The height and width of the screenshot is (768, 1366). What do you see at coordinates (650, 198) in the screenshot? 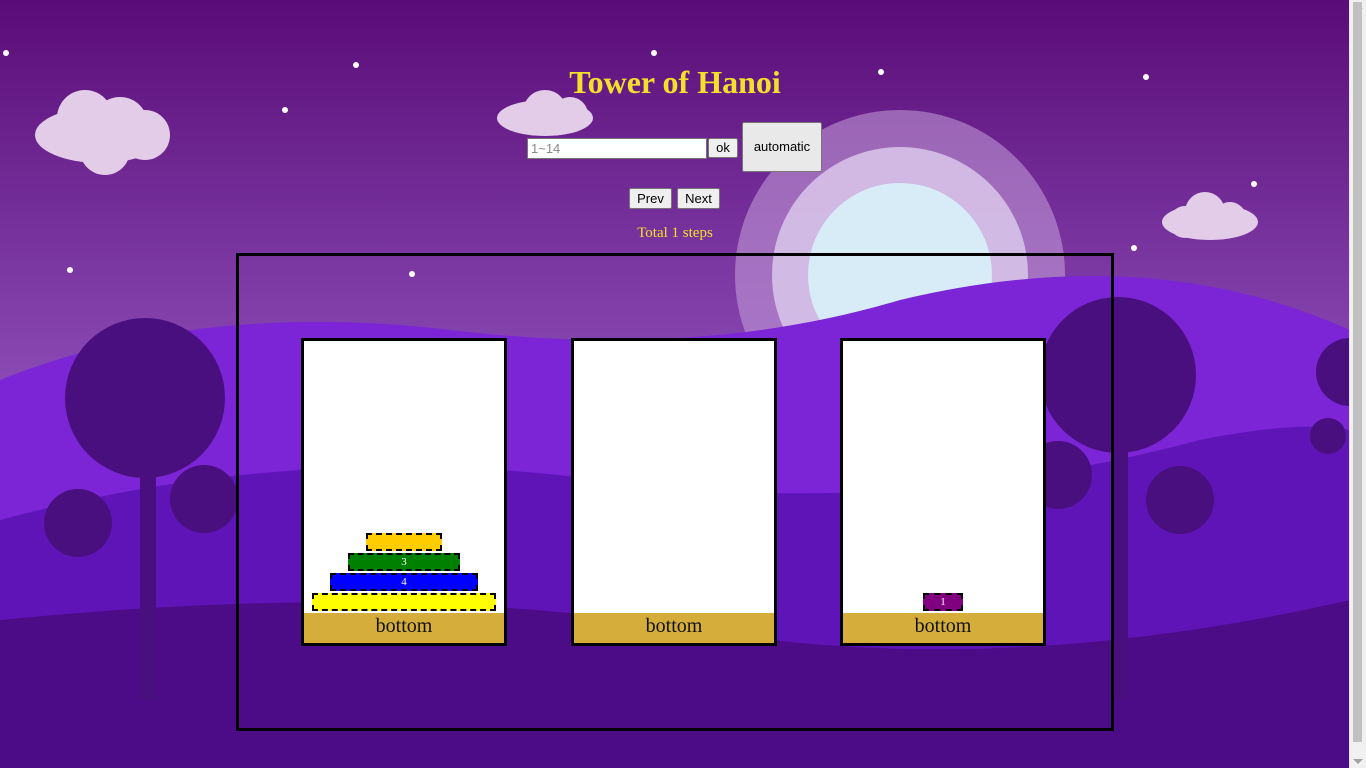
I see `prev-button: Prev` at bounding box center [650, 198].